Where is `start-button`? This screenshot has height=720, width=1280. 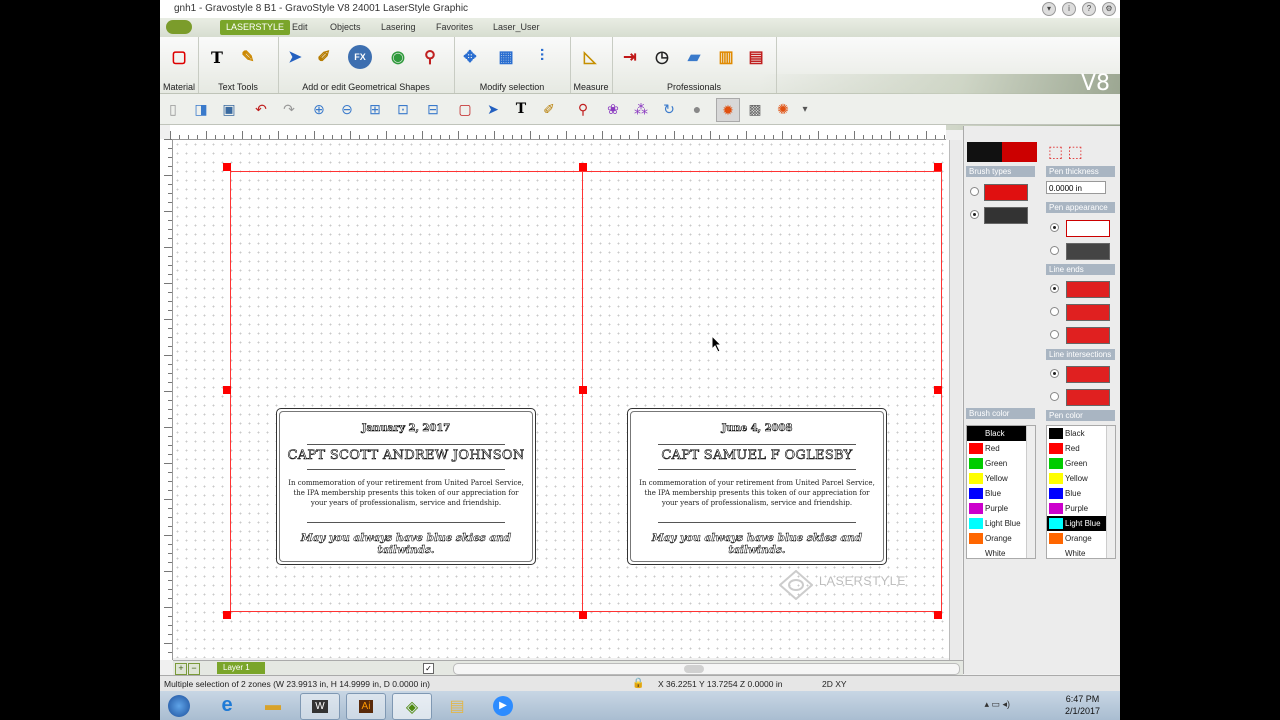
start-button is located at coordinates (179, 705).